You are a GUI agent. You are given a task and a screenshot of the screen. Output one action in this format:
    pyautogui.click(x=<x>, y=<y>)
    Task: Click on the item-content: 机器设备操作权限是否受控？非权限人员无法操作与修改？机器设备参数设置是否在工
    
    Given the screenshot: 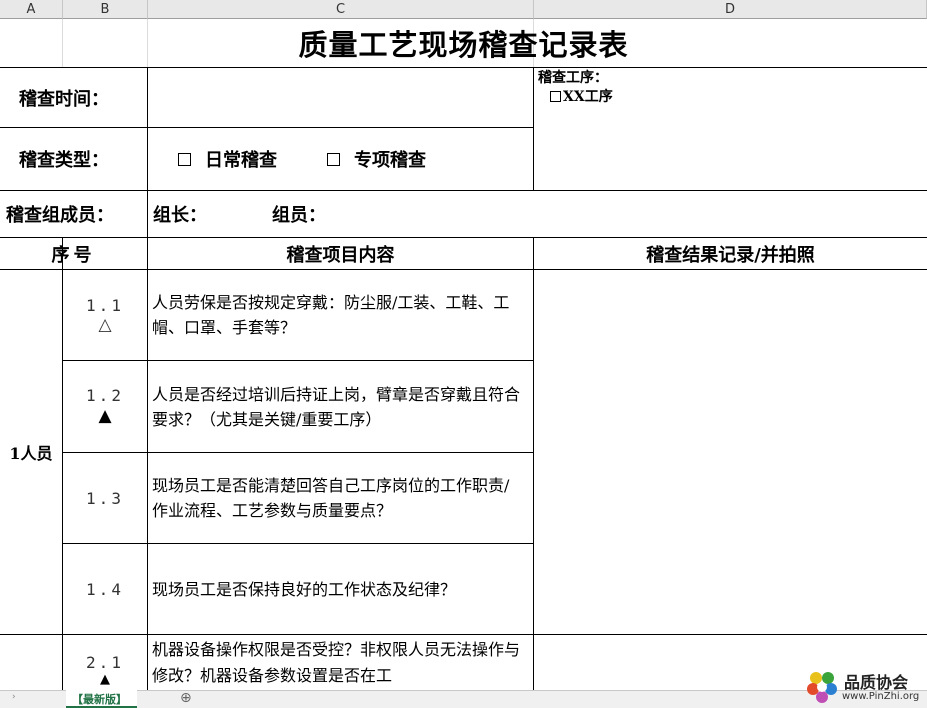 What is the action you would take?
    pyautogui.click(x=340, y=662)
    